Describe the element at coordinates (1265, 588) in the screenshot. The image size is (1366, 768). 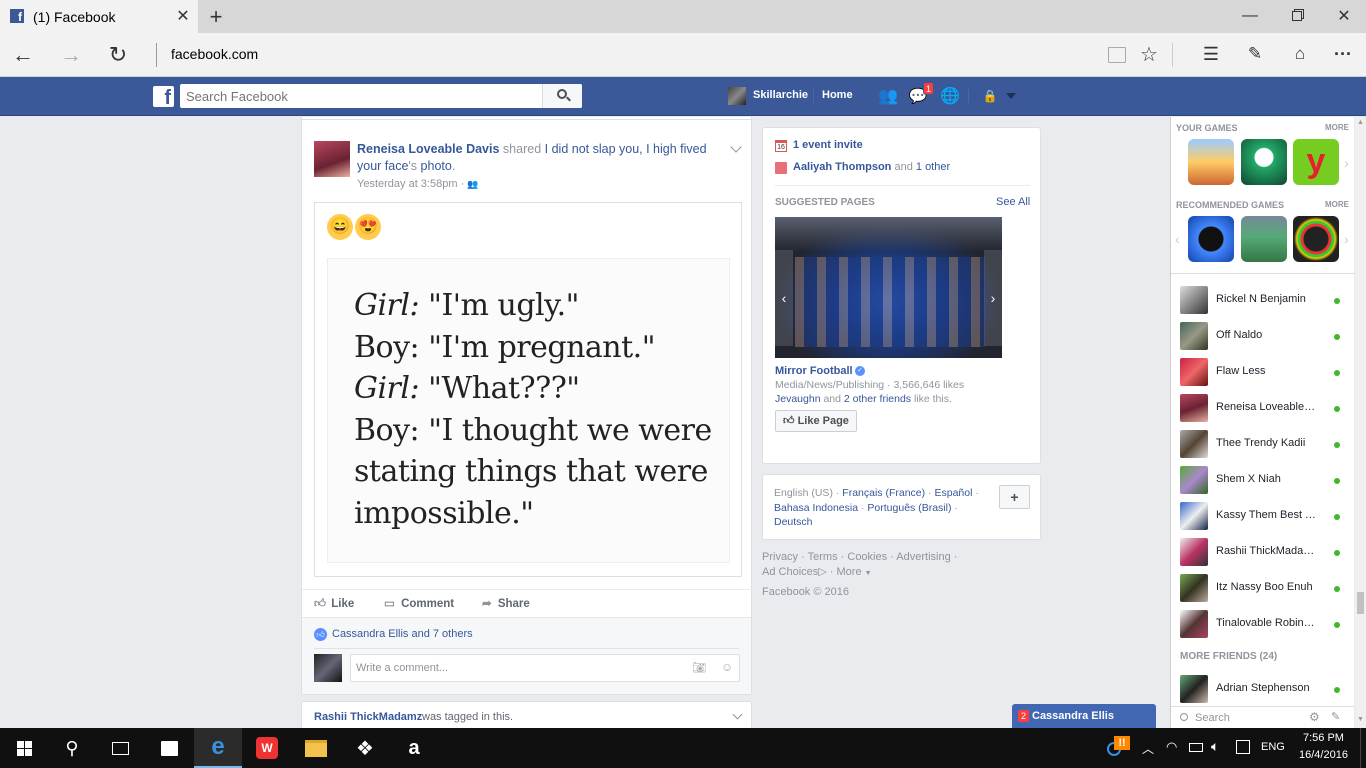
I see `chat-friend: Itz Nassy Boo Enuh` at that location.